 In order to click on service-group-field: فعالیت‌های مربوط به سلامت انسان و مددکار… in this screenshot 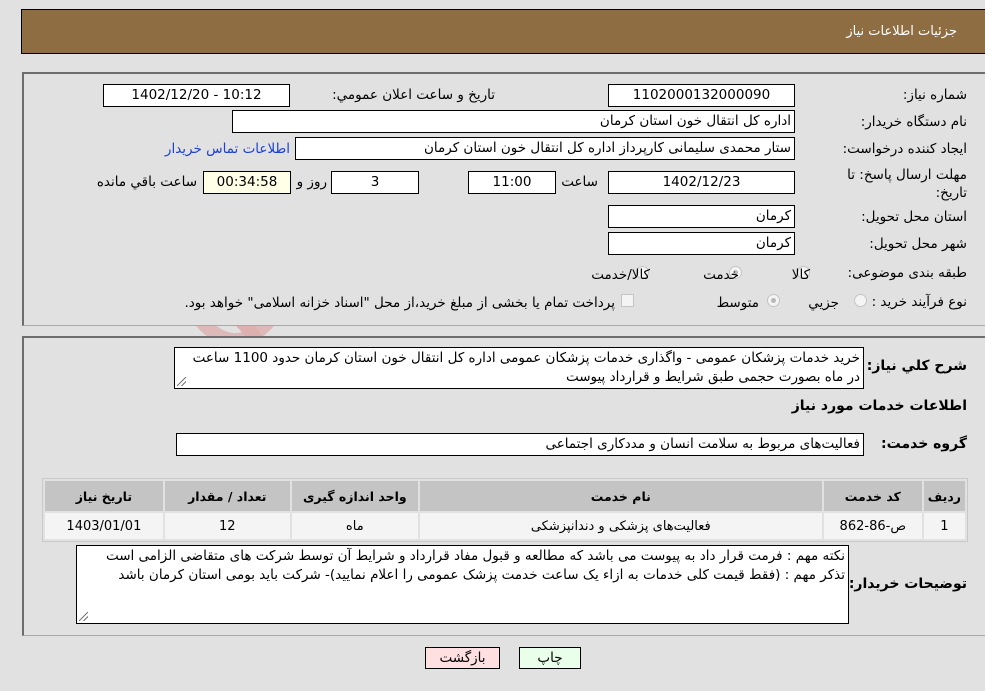, I will do `click(520, 444)`.